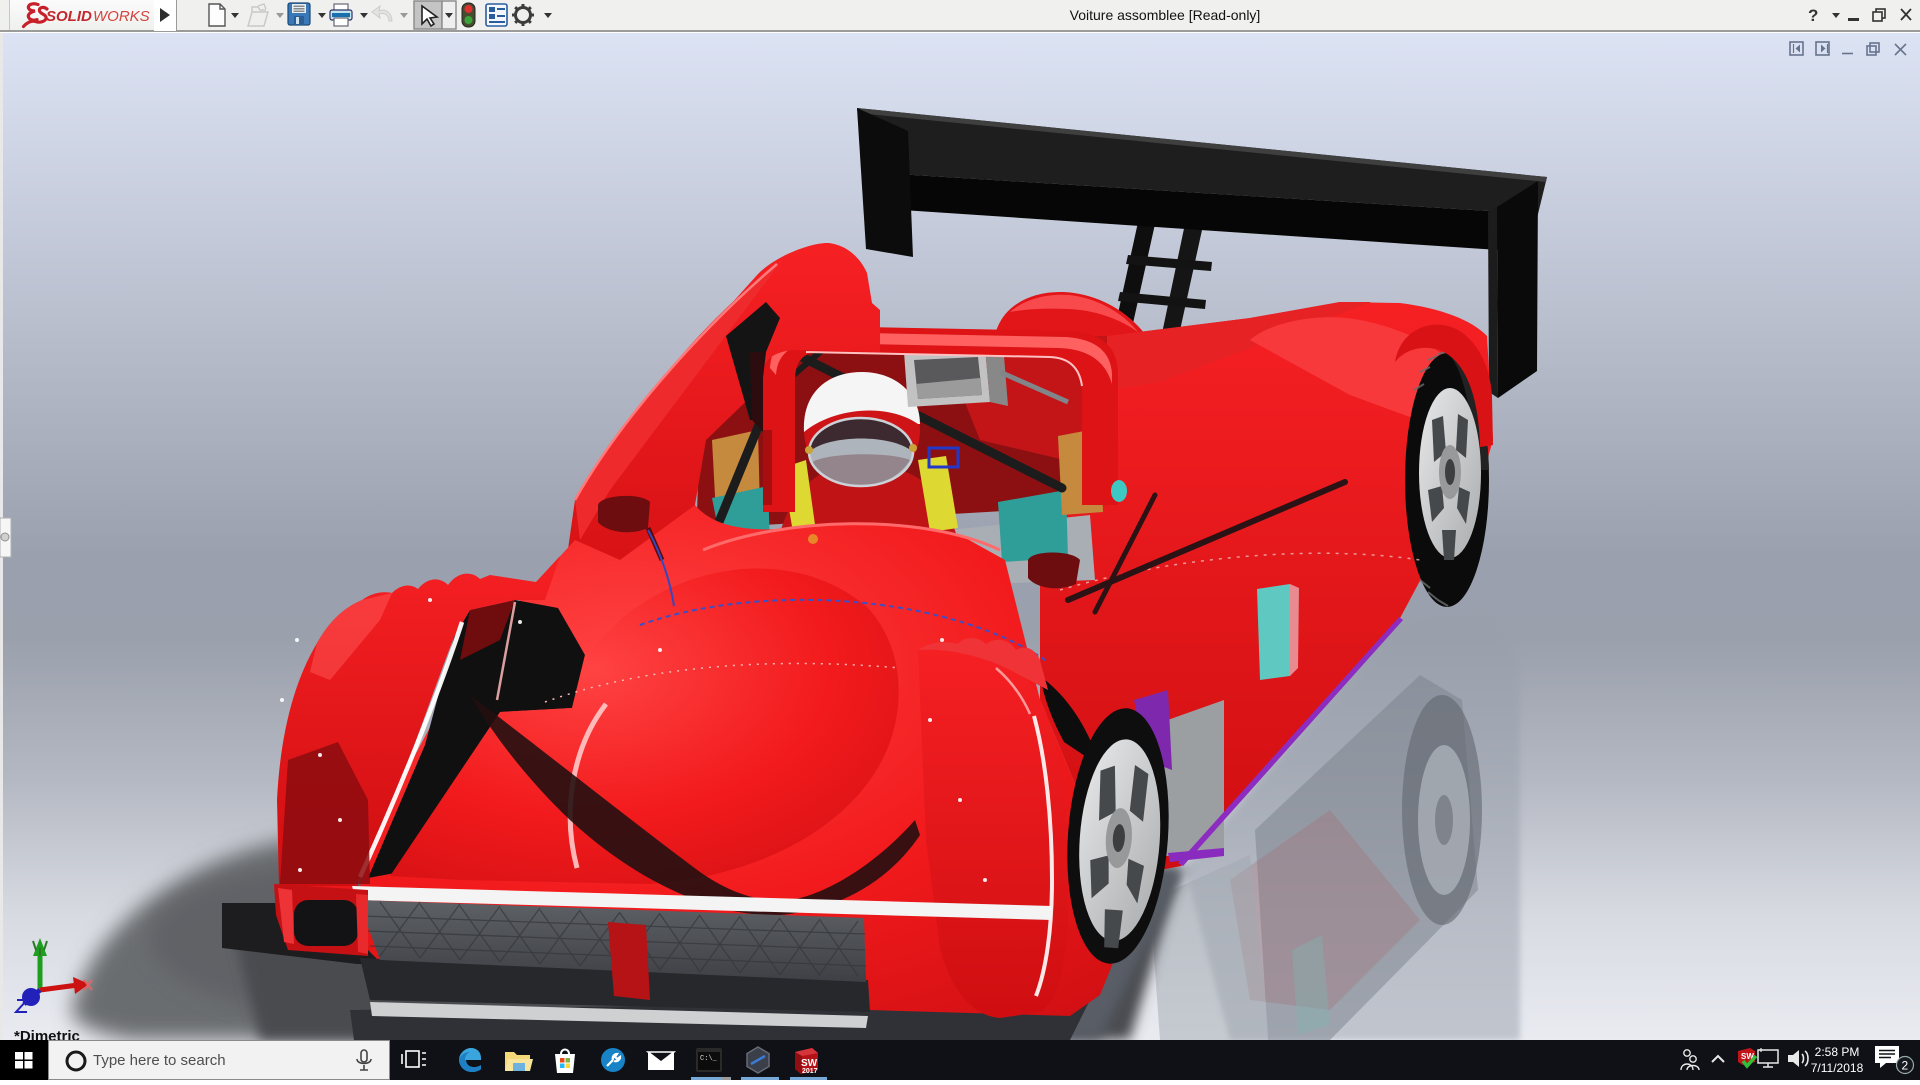  What do you see at coordinates (709, 1059) in the screenshot?
I see `svg-text: C:\_` at bounding box center [709, 1059].